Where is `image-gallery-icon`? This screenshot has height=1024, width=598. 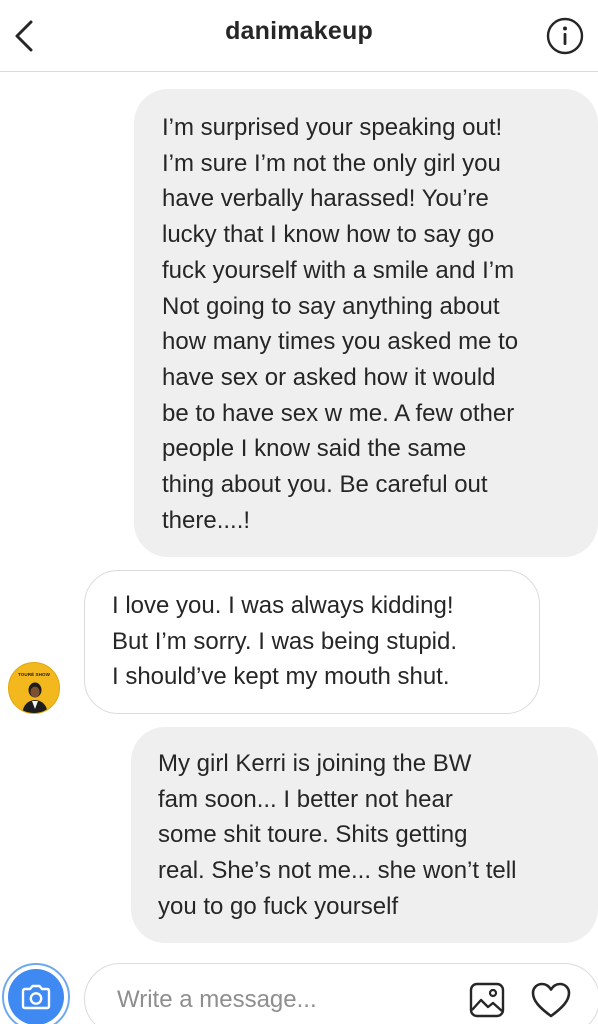 image-gallery-icon is located at coordinates (487, 1000).